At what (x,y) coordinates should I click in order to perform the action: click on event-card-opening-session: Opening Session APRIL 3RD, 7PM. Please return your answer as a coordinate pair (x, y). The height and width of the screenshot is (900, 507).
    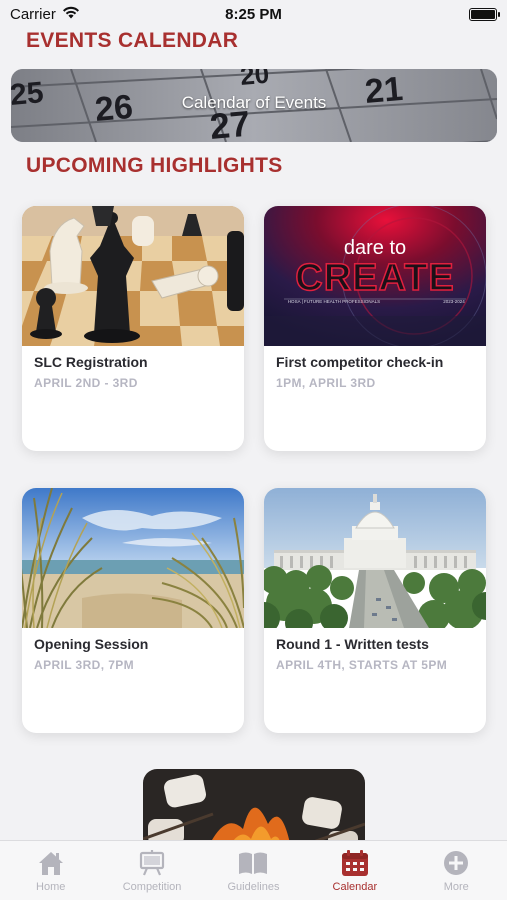
    Looking at the image, I should click on (133, 610).